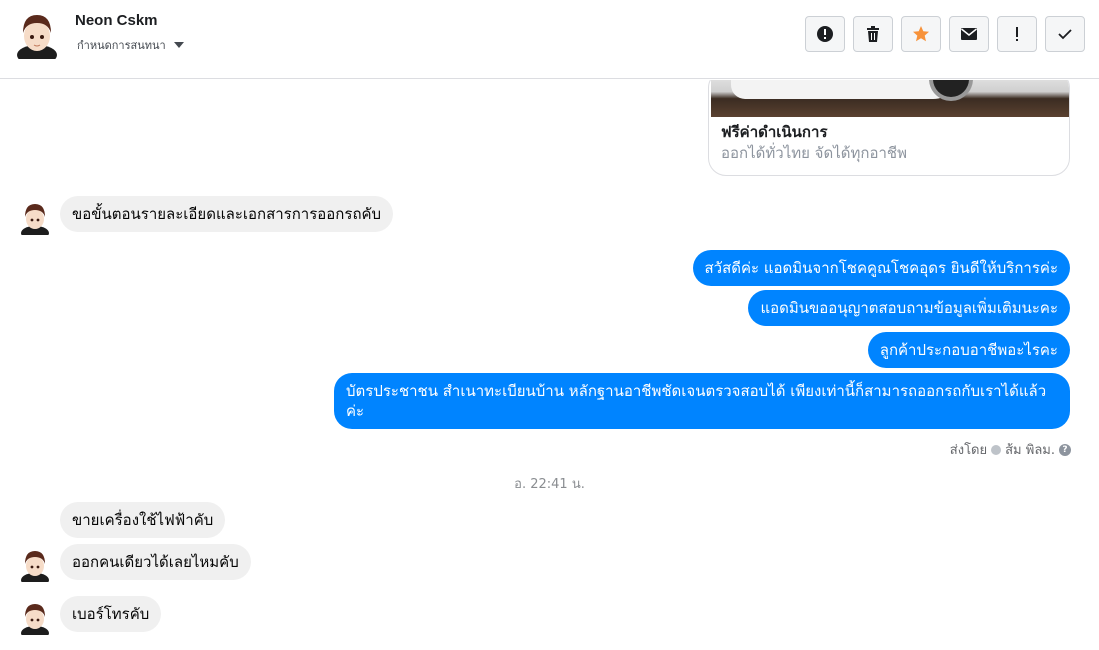  I want to click on preview-subtitle: ออกได้ทั่วไทย จัดได้ทุกอาชีพ, so click(814, 153).